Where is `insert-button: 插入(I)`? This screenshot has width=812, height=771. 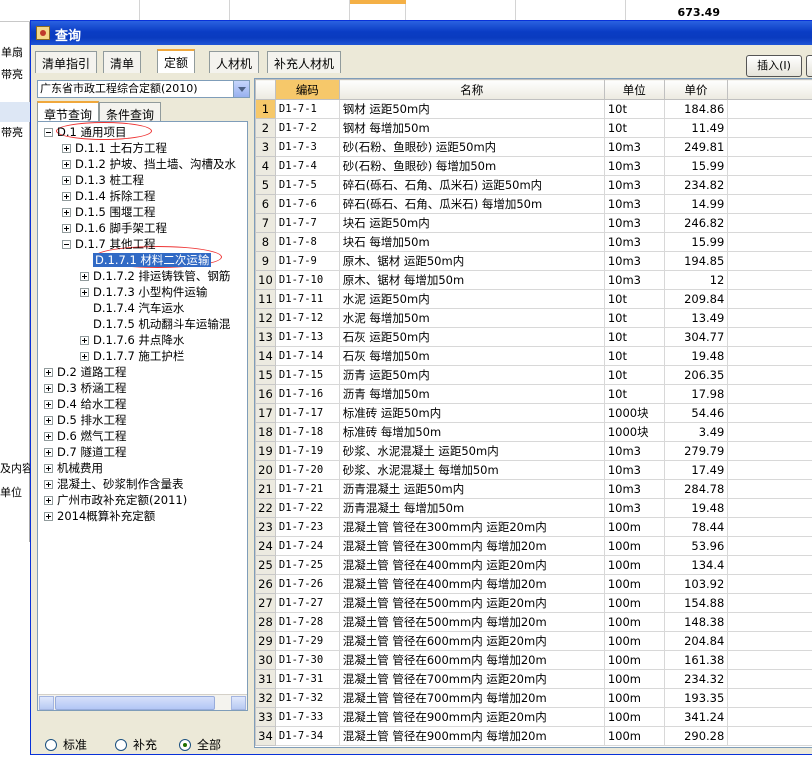 insert-button: 插入(I) is located at coordinates (774, 66).